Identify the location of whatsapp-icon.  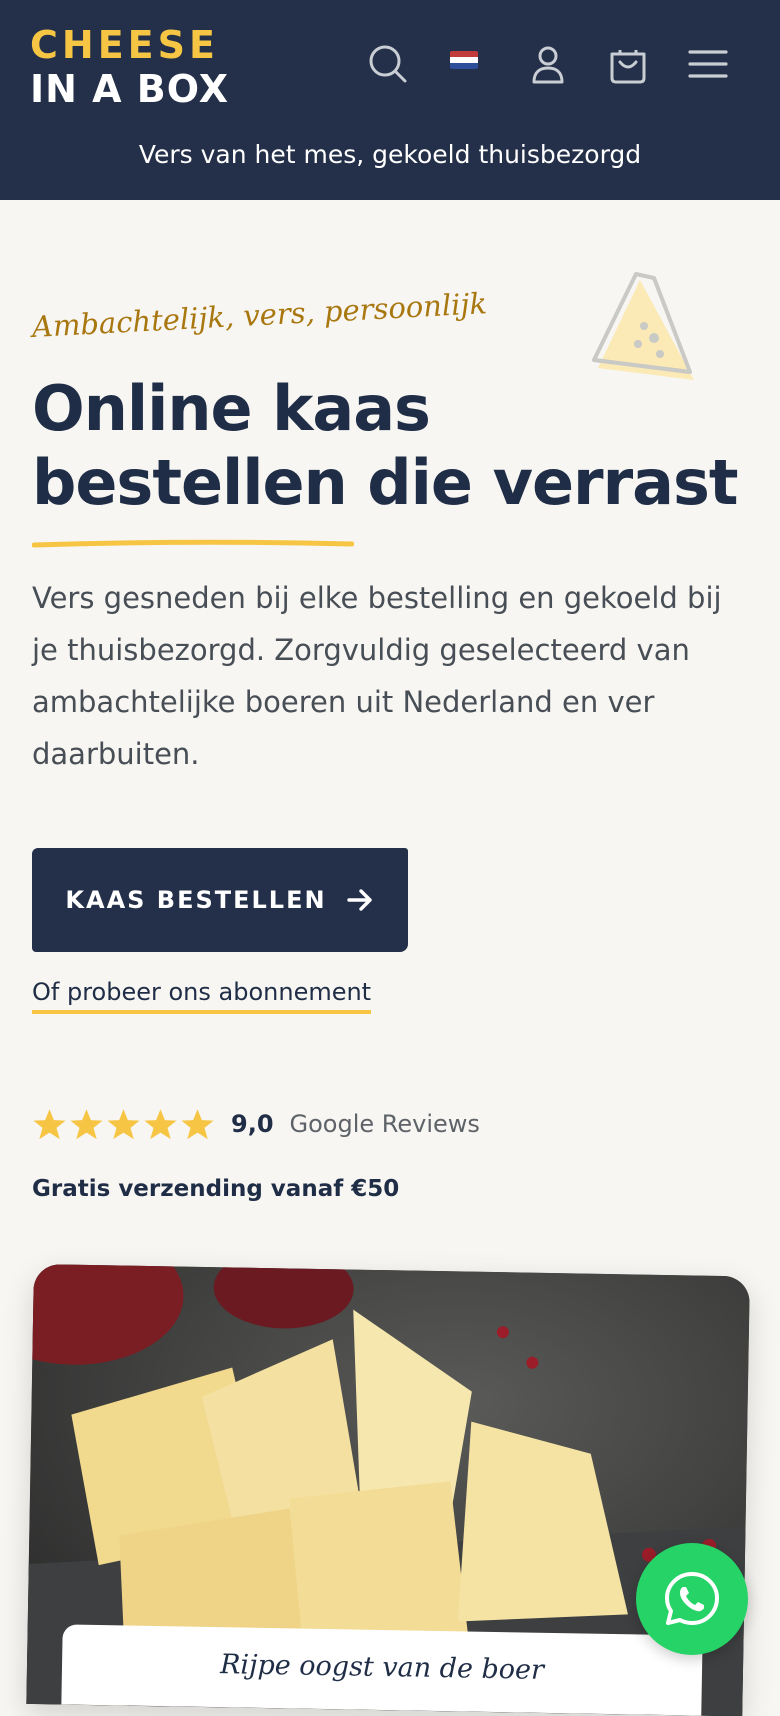
(692, 1598).